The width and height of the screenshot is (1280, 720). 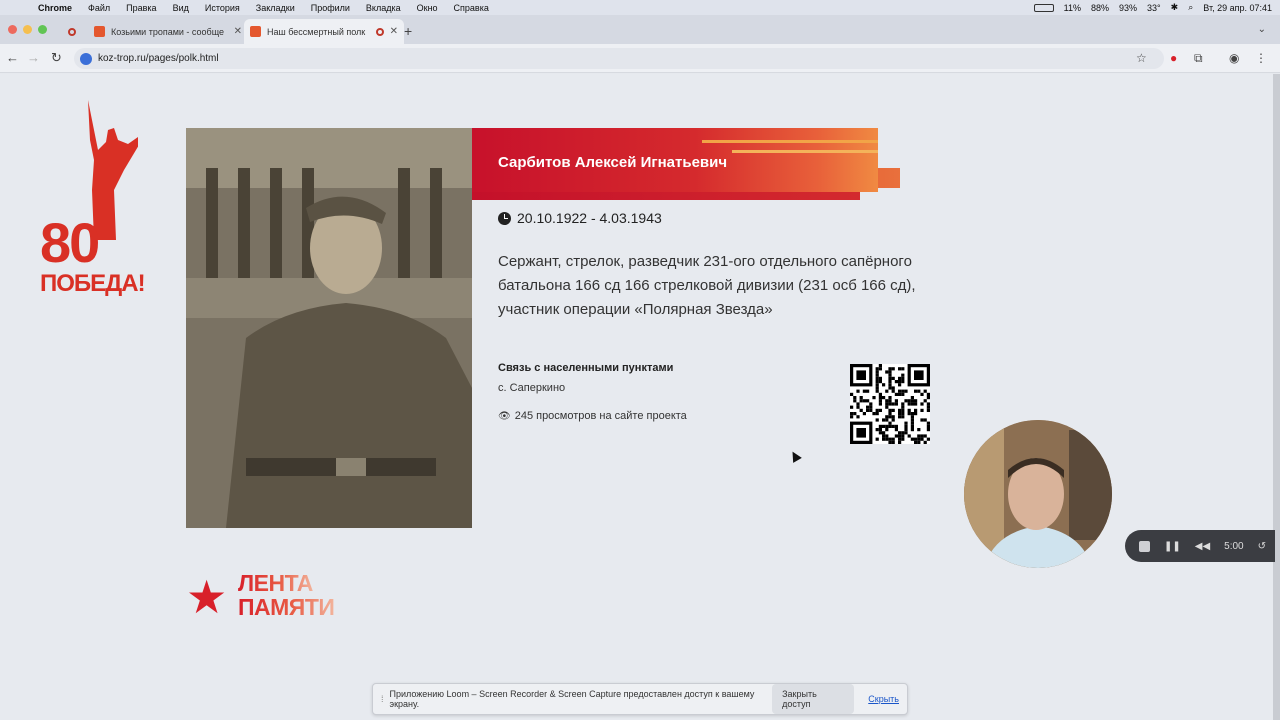 What do you see at coordinates (1172, 546) in the screenshot?
I see `pause-icon: ❚❚` at bounding box center [1172, 546].